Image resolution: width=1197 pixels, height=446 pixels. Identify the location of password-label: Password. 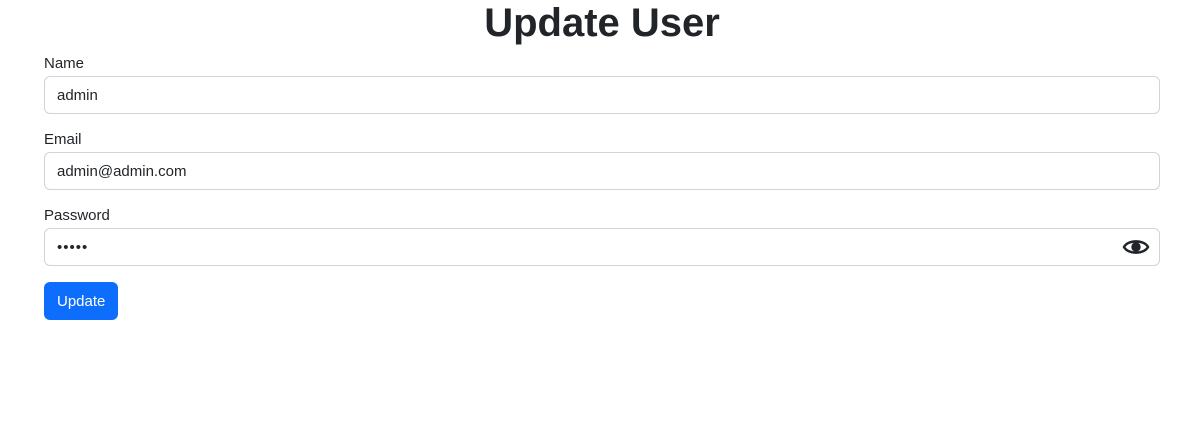
(77, 215).